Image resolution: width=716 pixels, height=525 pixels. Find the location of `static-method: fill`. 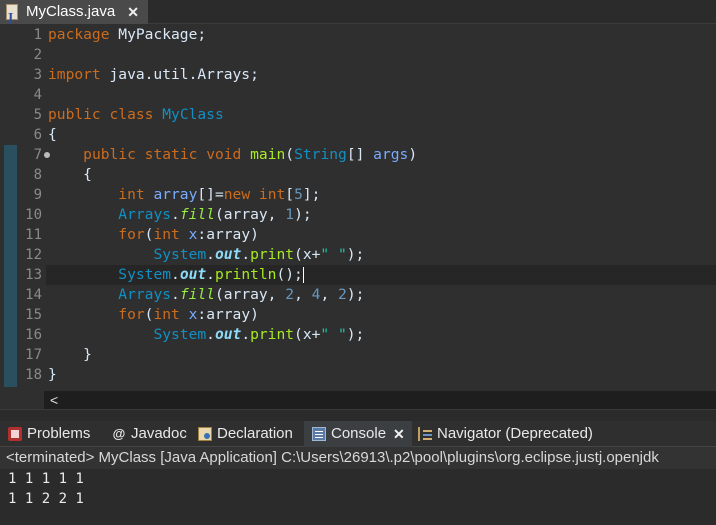

static-method: fill is located at coordinates (197, 294).